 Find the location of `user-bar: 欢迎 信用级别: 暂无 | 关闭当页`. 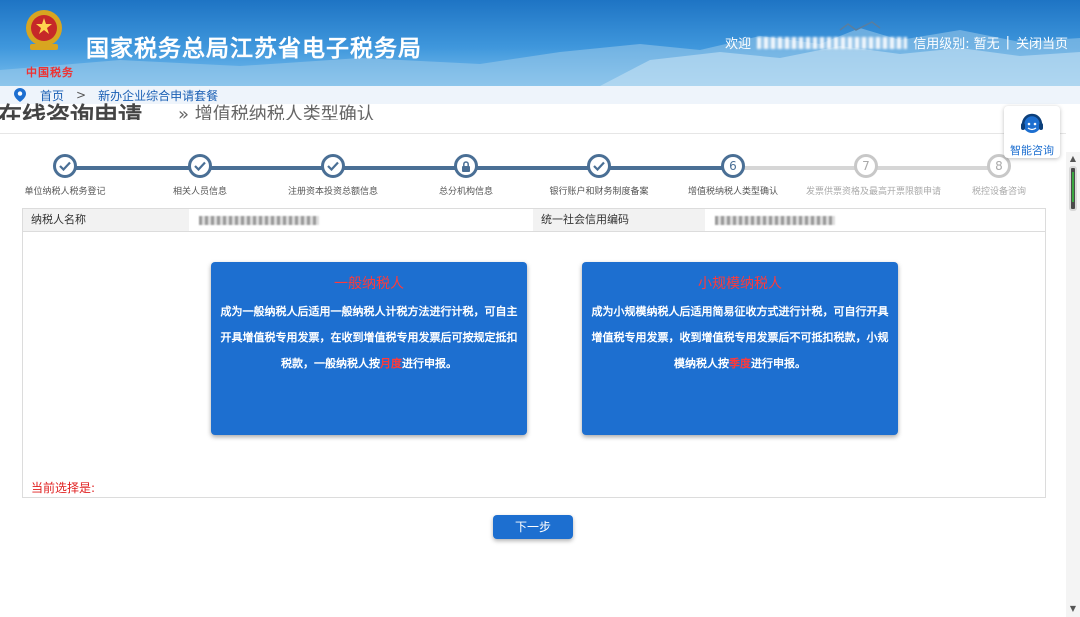

user-bar: 欢迎 信用级别: 暂无 | 关闭当页 is located at coordinates (896, 42).